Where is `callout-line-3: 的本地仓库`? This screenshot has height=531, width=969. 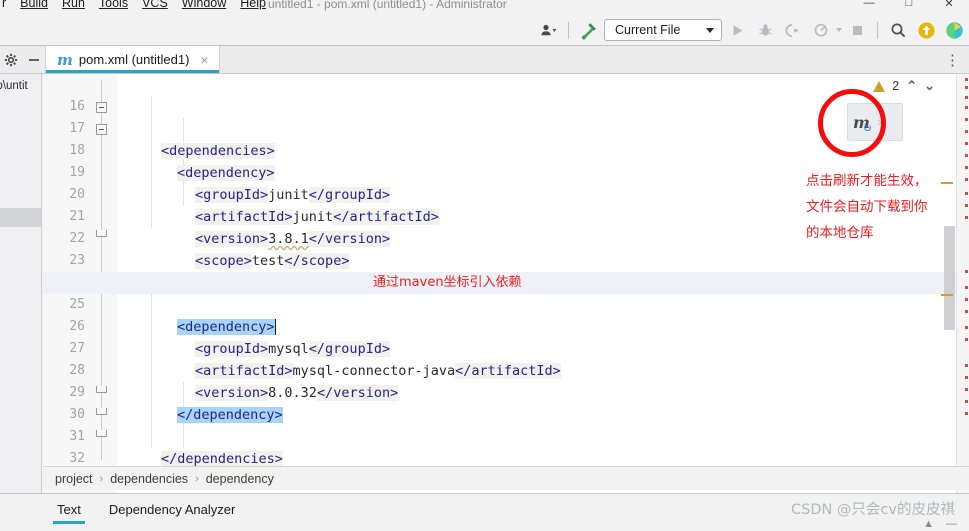
callout-line-3: 的本地仓库 is located at coordinates (840, 233).